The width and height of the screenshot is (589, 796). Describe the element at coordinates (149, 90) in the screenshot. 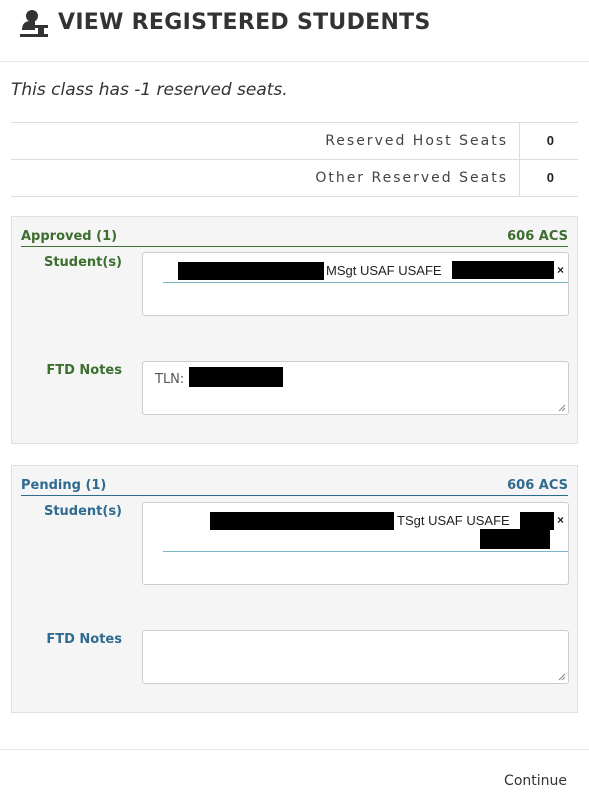

I see `reserved-seats-summary: This class has -1 reserved seats.` at that location.